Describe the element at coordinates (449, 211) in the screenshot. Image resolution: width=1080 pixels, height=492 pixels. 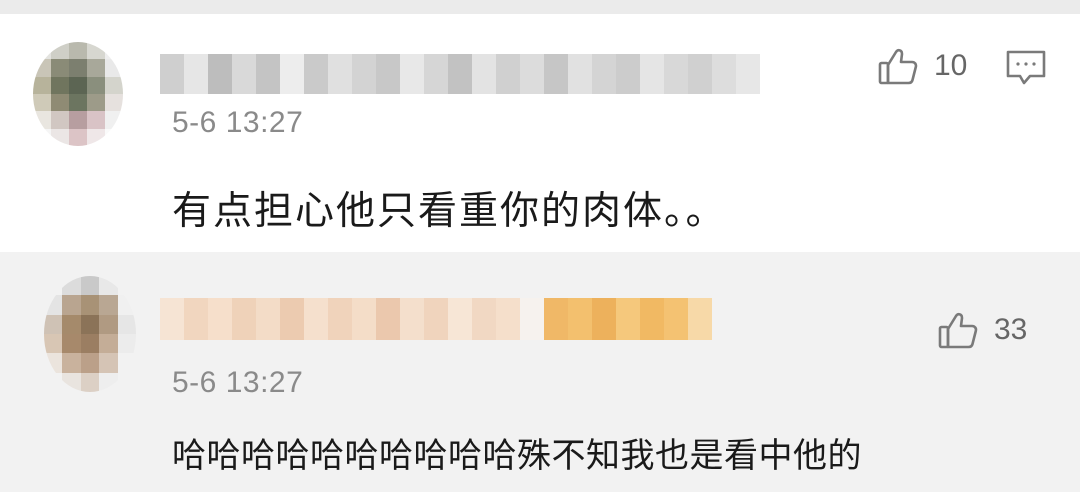
I see `comment-text: 有点担心他只看重你的肉体。。` at that location.